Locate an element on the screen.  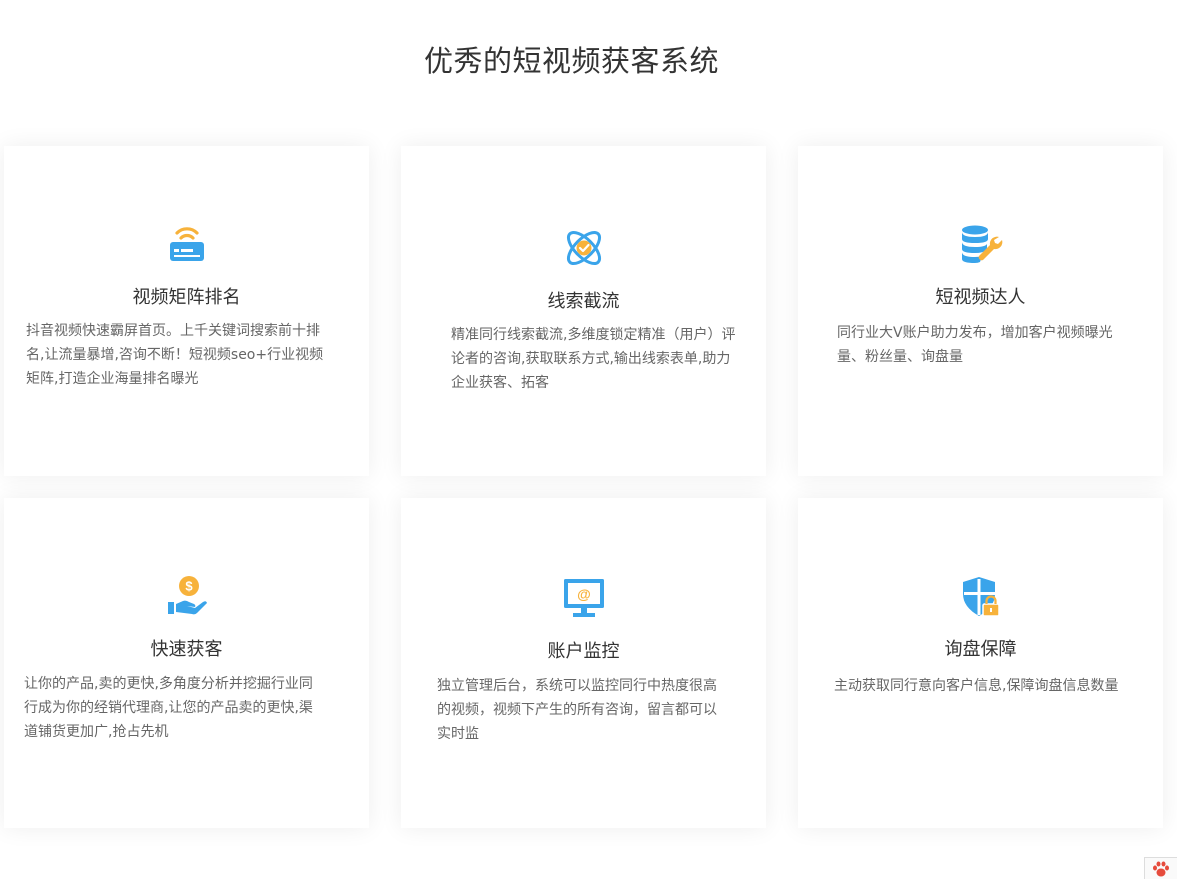
atom-check-icon is located at coordinates (584, 248).